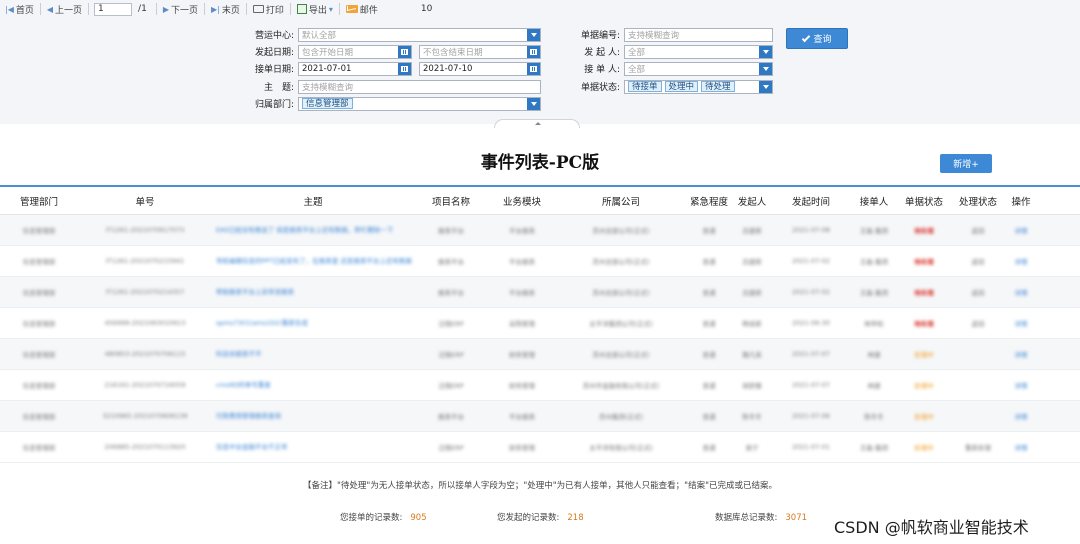 This screenshot has height=544, width=1080. What do you see at coordinates (313, 323) in the screenshot?
I see `cell-subject: spms7301(ams1D2)重新生成` at bounding box center [313, 323].